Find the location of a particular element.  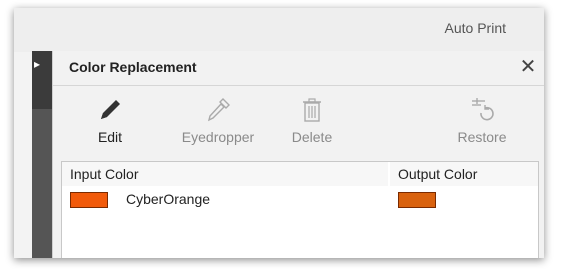

input-color-name: CyberOrange is located at coordinates (168, 199).